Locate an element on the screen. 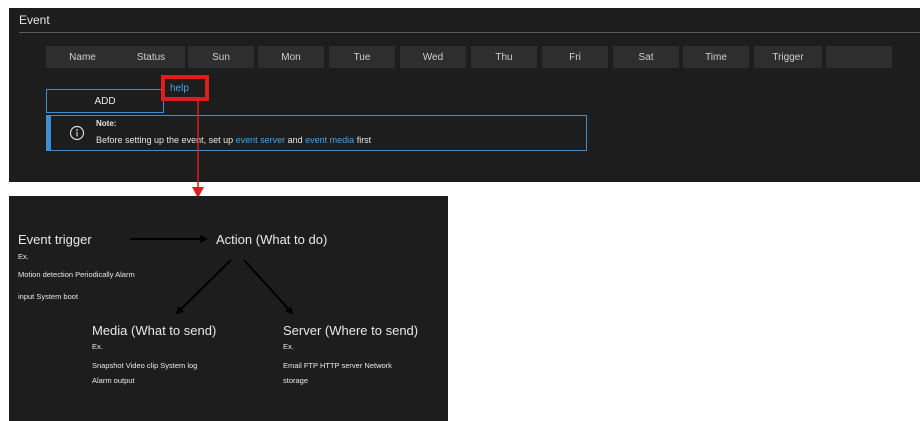 The image size is (920, 421). column-header-trigger: Trigger is located at coordinates (788, 57).